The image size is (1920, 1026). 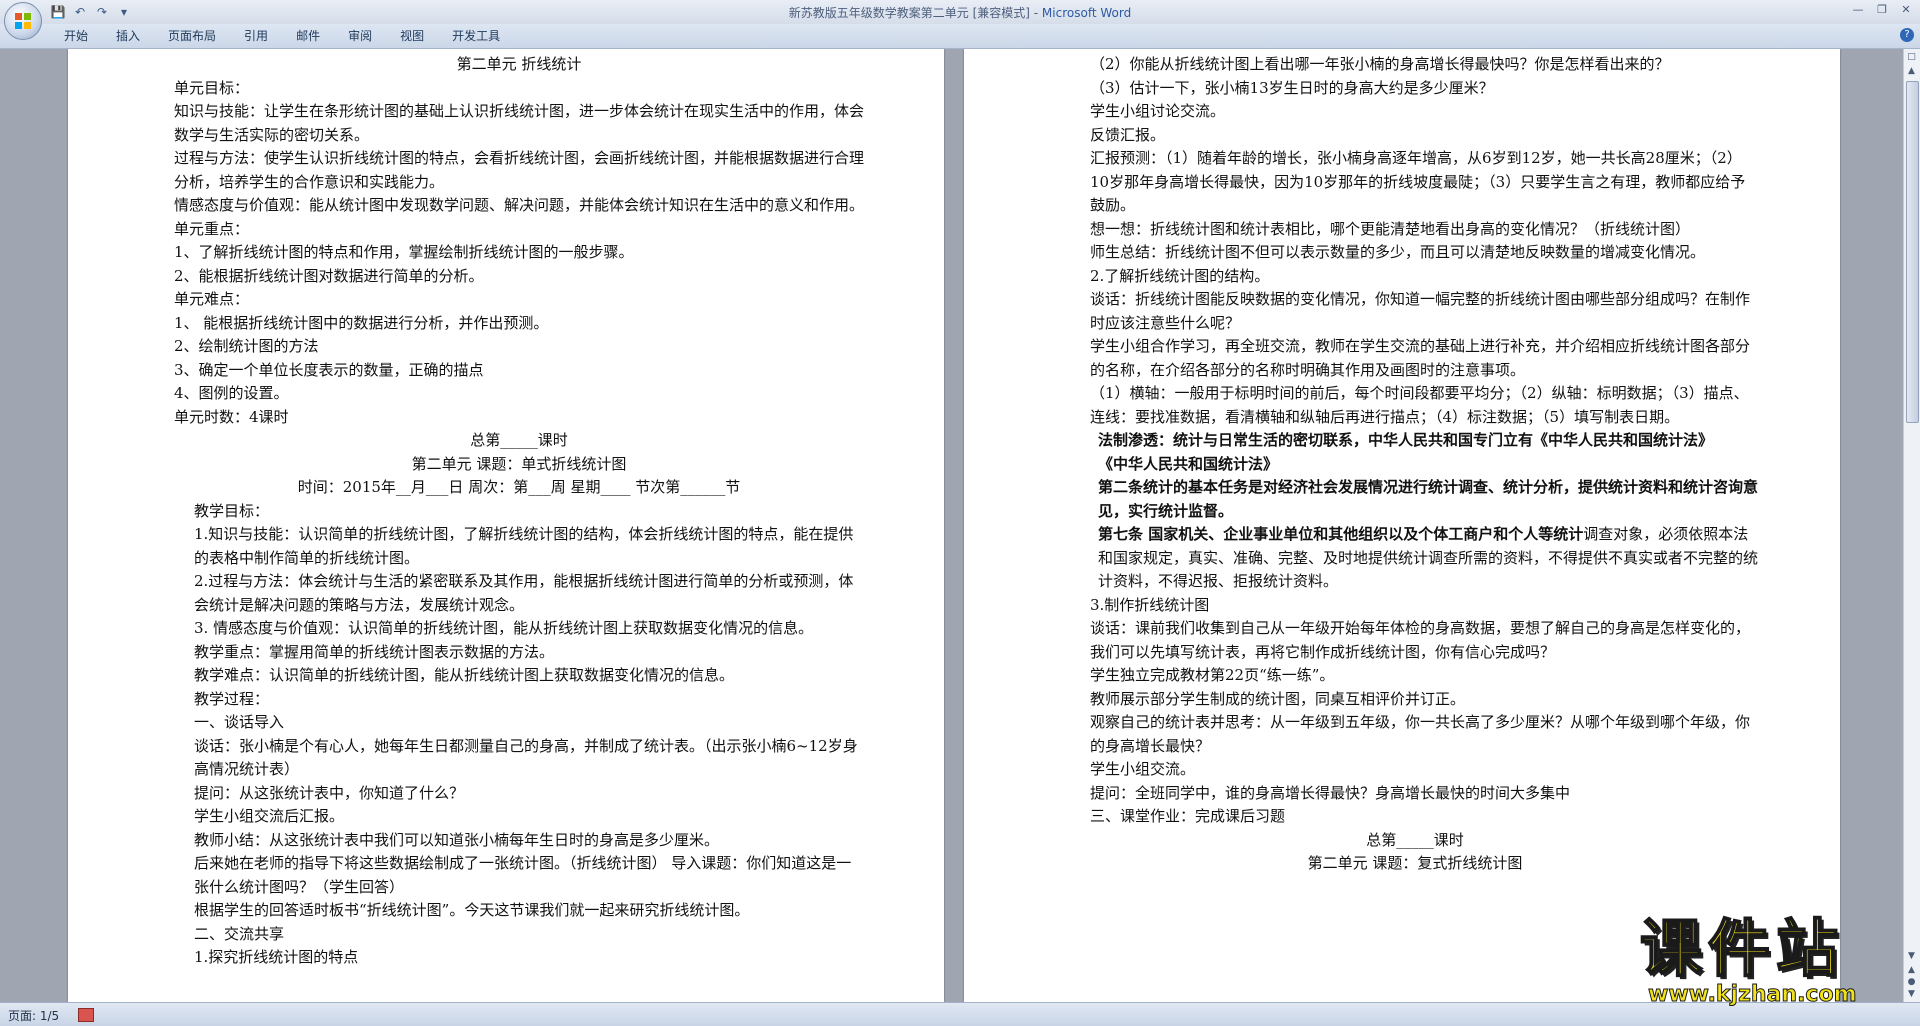 I want to click on paragraph: （3）估计一下，张小楠13岁生日时的身高大约是多少厘米？, so click(x=1292, y=87).